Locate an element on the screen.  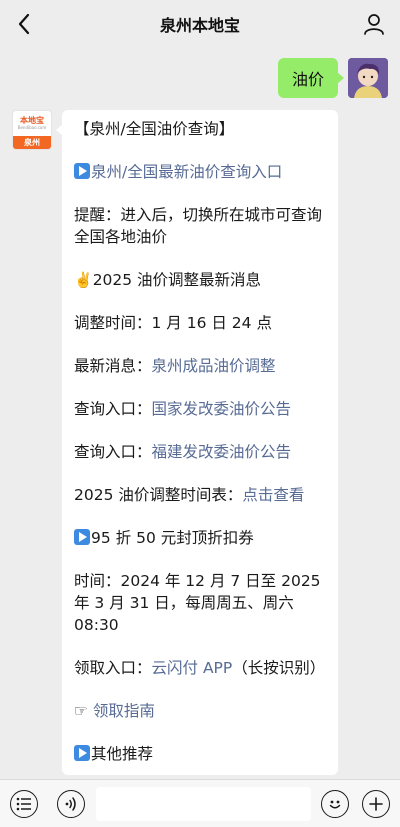
coupon-text: 95 折 50 元封顶折扣券 is located at coordinates (172, 538).